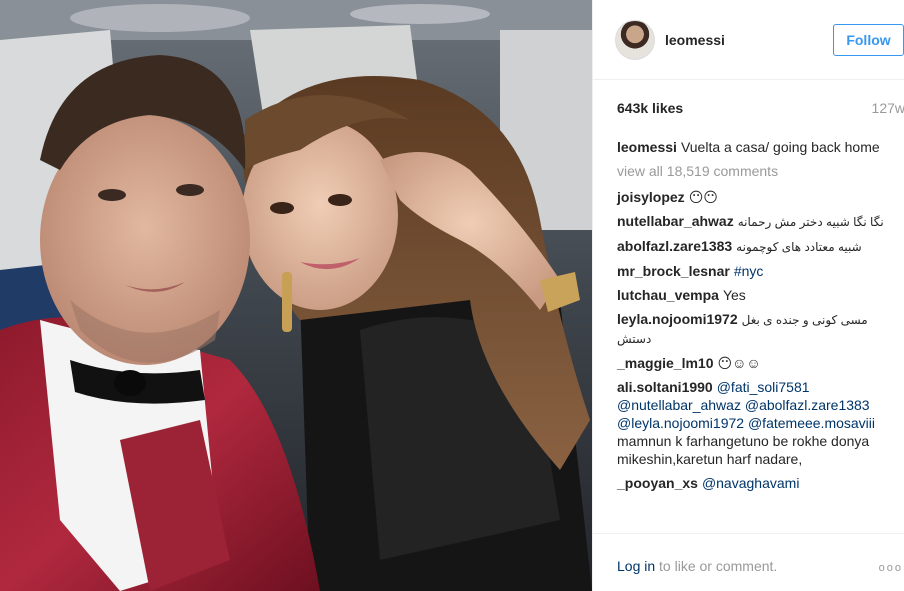  Describe the element at coordinates (799, 247) in the screenshot. I see `comment-text: شبیه معتادد های کوچمونه` at that location.